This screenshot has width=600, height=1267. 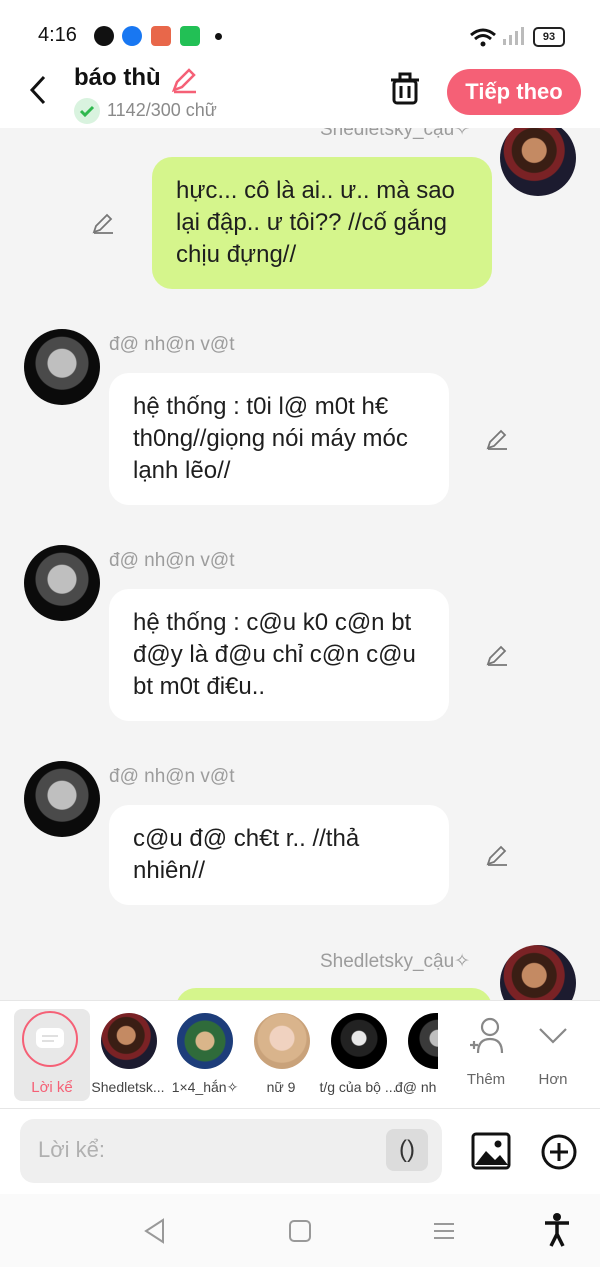 I want to click on speech-bubble-icon, so click(x=50, y=1038).